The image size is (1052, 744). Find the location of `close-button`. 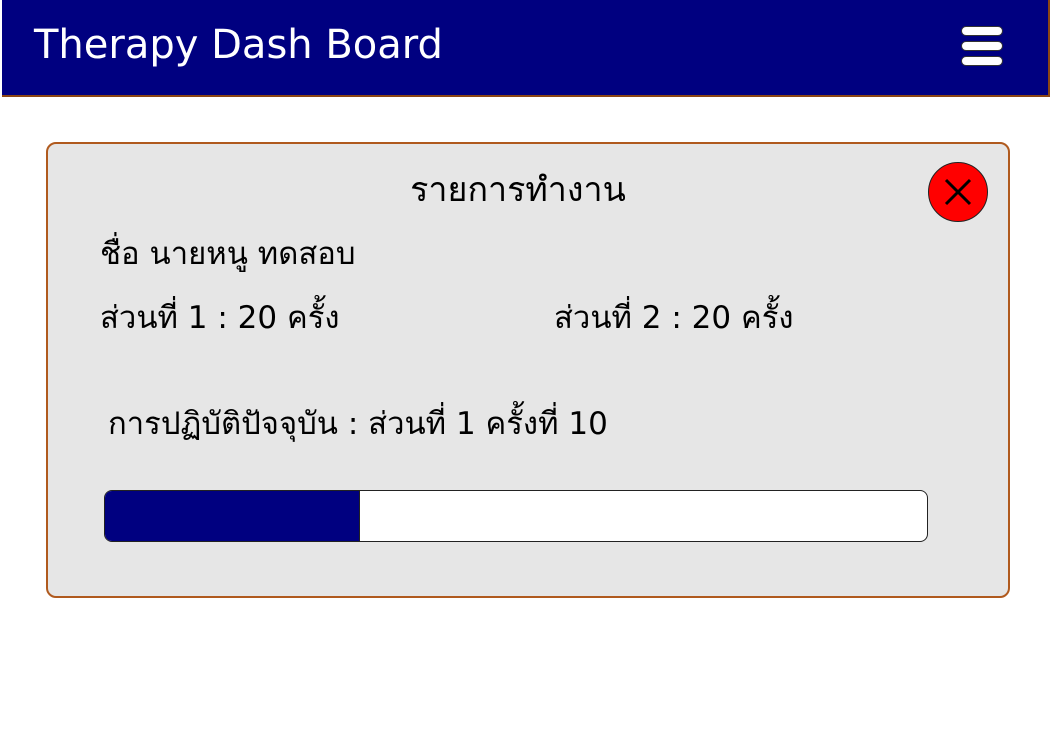

close-button is located at coordinates (958, 192).